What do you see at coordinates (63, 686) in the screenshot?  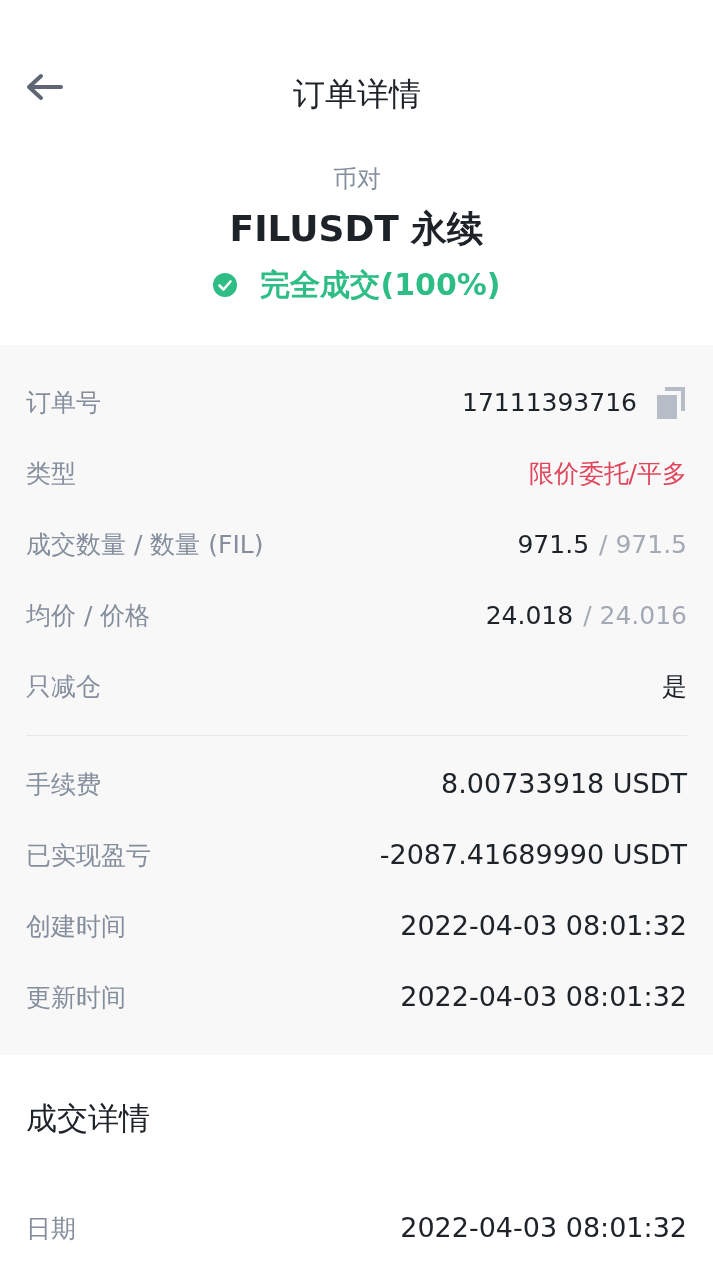 I see `field-label: 只减仓` at bounding box center [63, 686].